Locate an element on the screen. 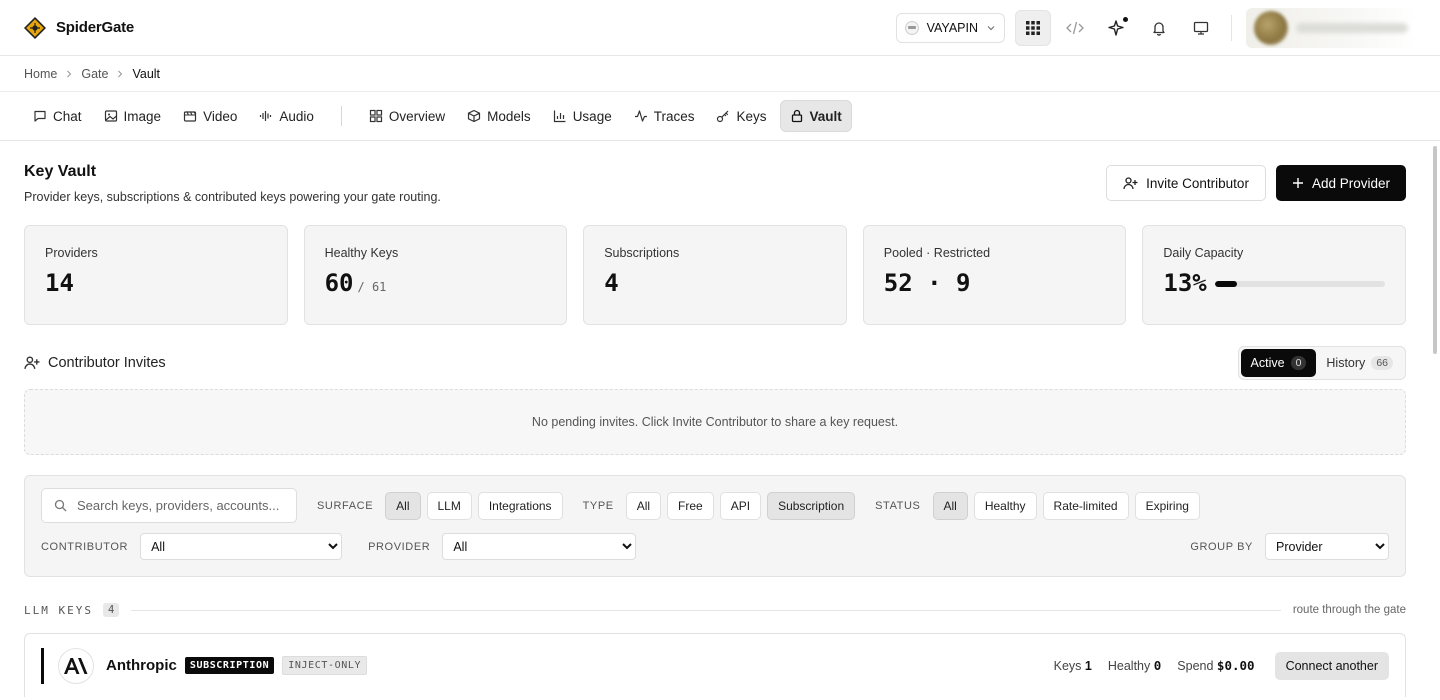 Image resolution: width=1440 pixels, height=700 pixels. tab-divider is located at coordinates (341, 116).